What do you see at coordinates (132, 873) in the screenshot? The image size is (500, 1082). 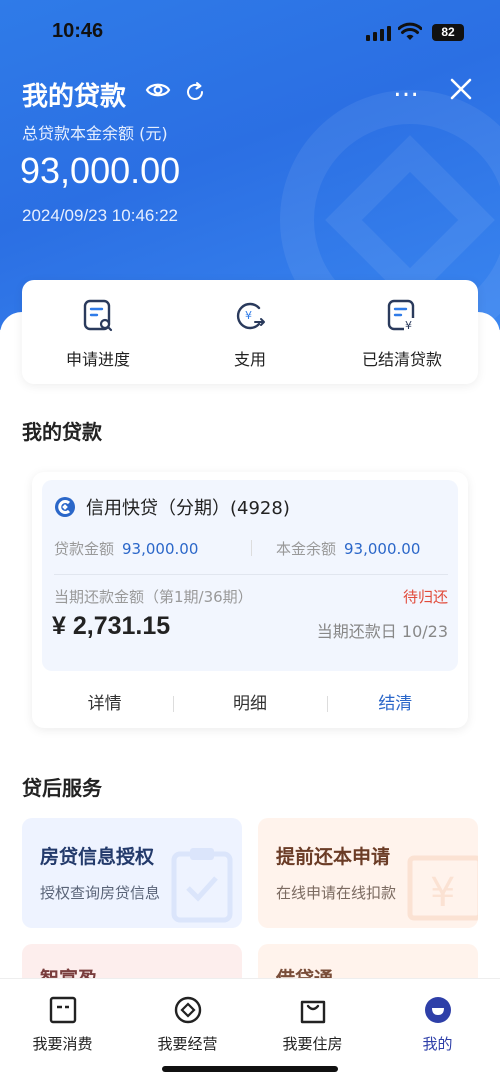 I see `service-mortgage-authorization: 房贷信息授权 授权查询房贷信息` at bounding box center [132, 873].